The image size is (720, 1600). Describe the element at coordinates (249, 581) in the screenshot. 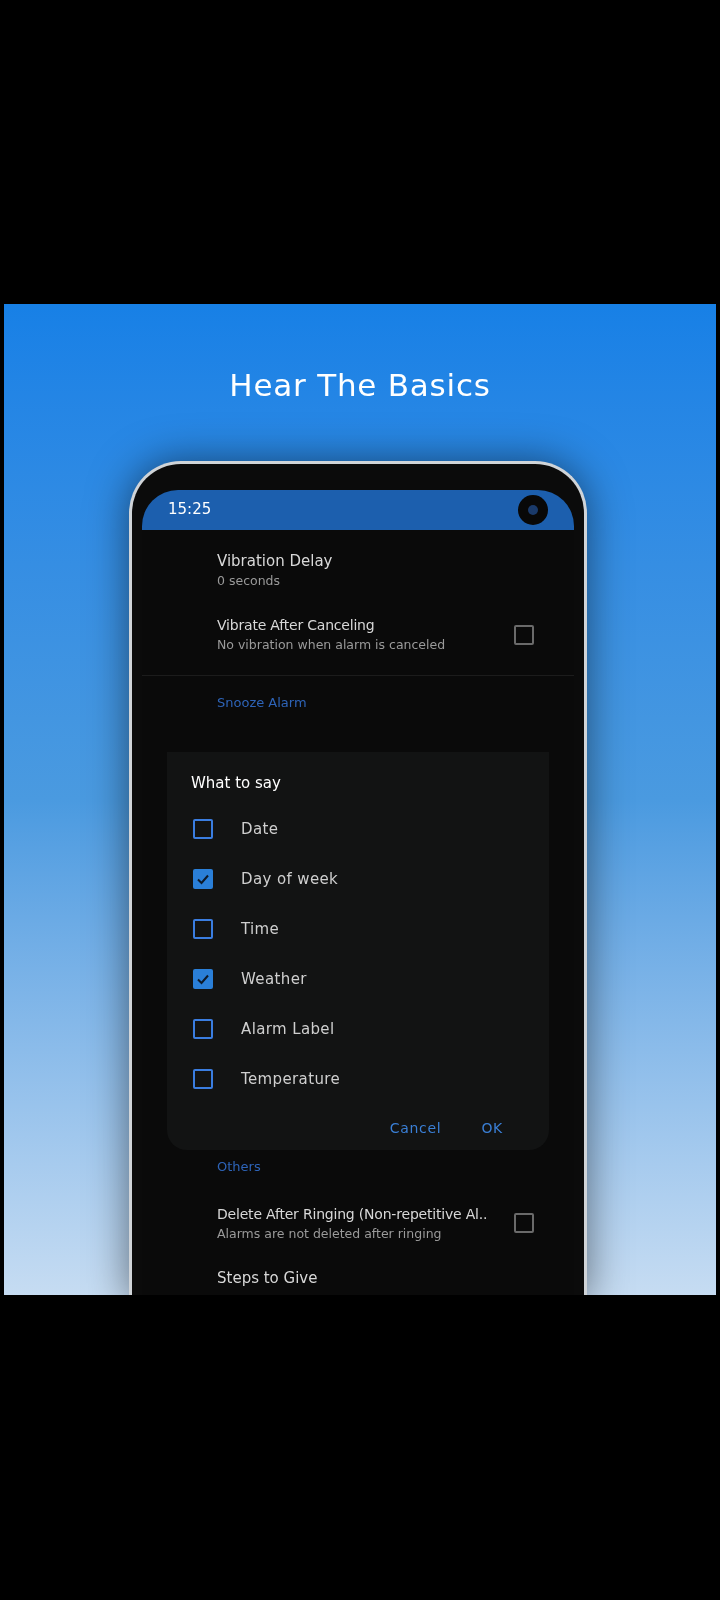

I see `setting-subtitle: 0 seconds` at that location.